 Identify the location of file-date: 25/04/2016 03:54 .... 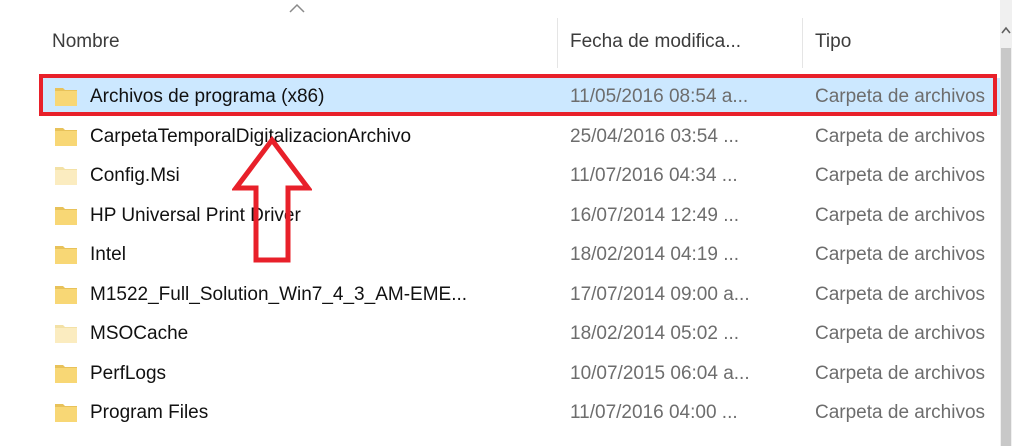
(655, 136).